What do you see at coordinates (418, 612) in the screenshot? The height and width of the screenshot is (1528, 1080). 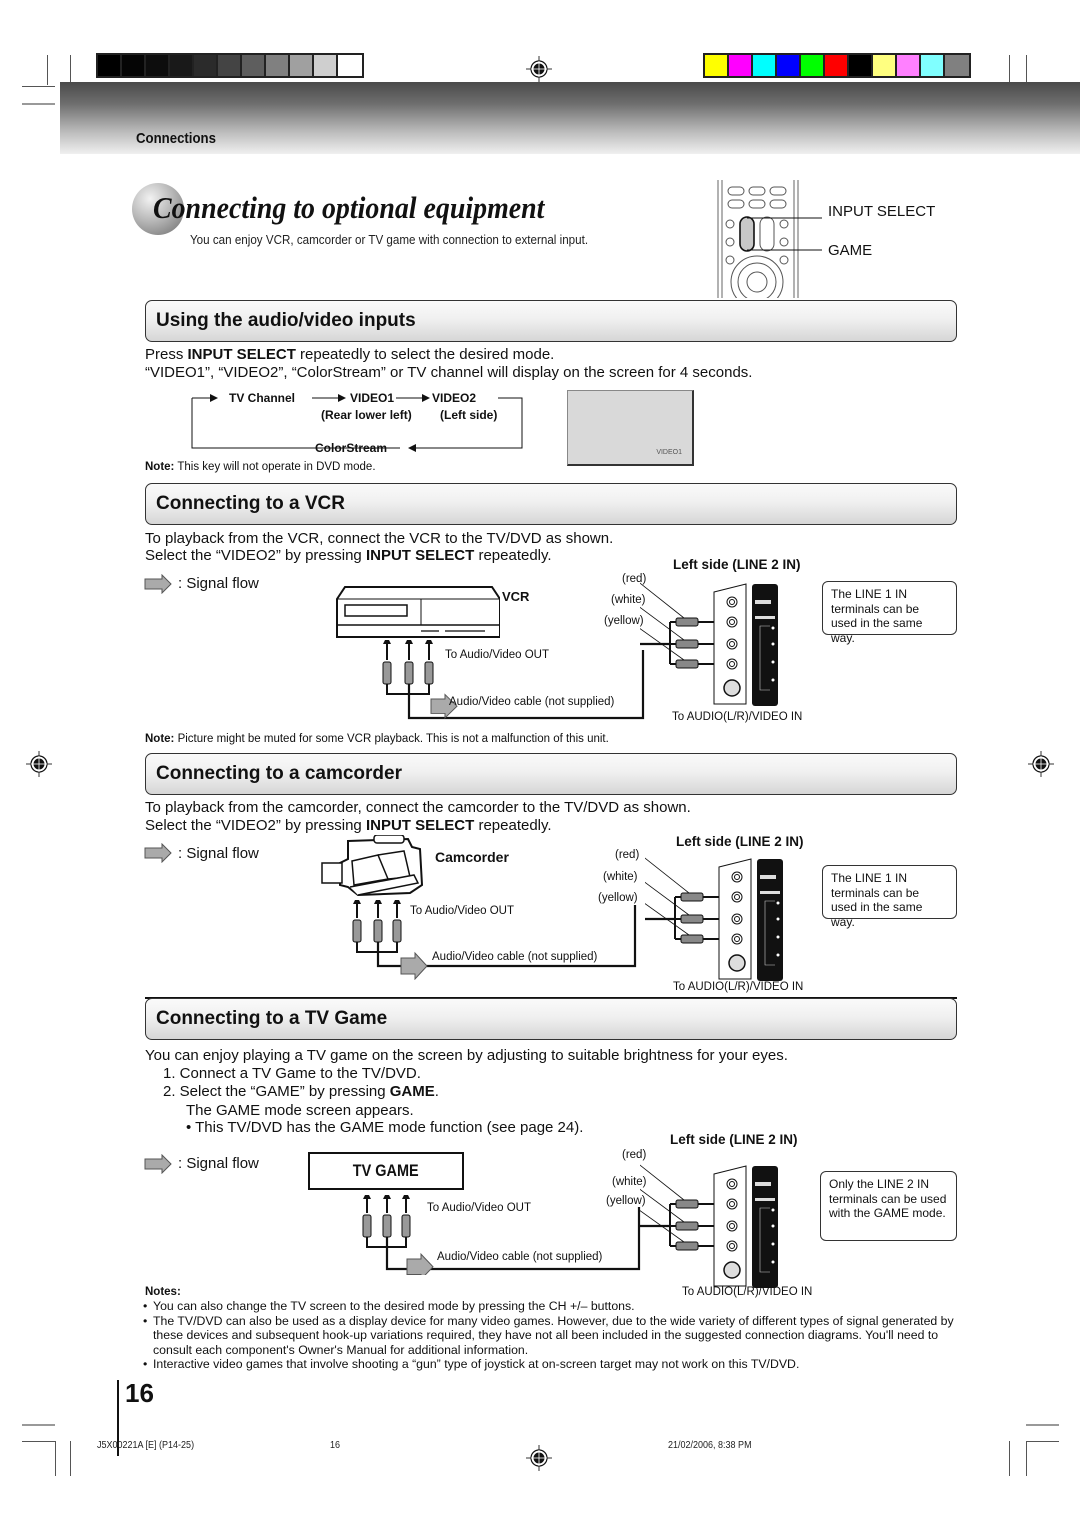 I see `vcr-device-icon` at bounding box center [418, 612].